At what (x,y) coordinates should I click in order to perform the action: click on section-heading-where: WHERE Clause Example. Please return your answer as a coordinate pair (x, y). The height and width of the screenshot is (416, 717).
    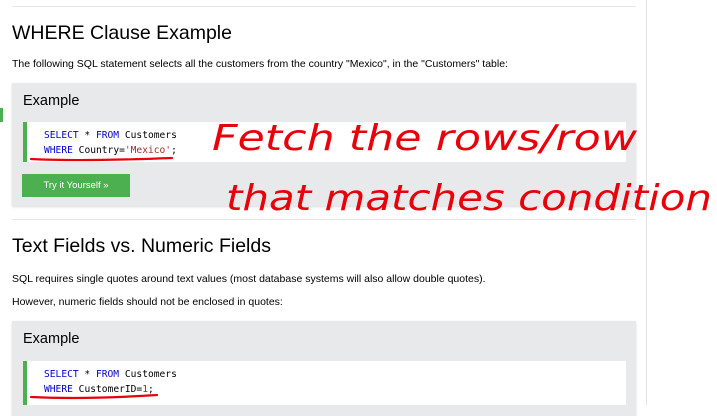
    Looking at the image, I should click on (122, 33).